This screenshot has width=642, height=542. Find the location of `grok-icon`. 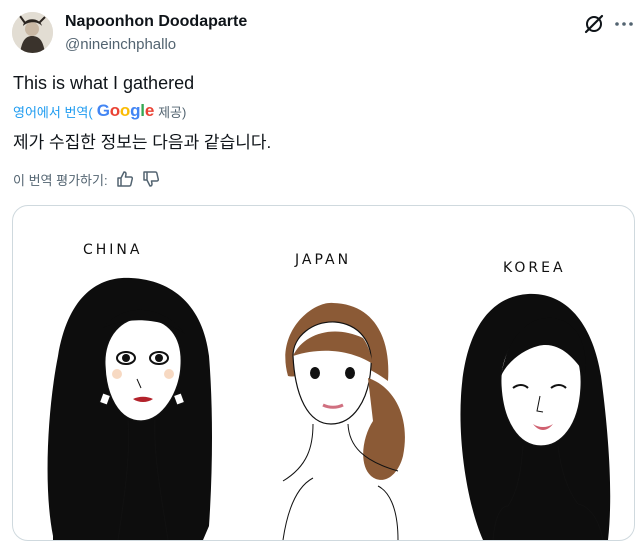

grok-icon is located at coordinates (594, 24).